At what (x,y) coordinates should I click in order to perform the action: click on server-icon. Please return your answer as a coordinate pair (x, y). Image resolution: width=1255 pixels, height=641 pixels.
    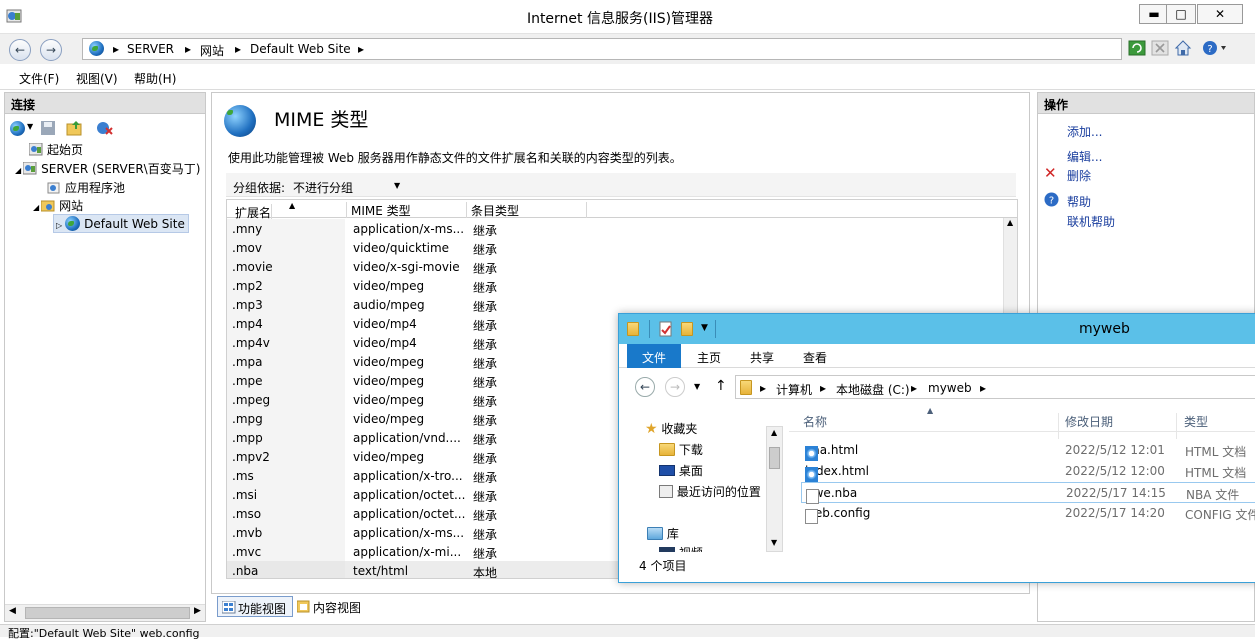
    Looking at the image, I should click on (30, 168).